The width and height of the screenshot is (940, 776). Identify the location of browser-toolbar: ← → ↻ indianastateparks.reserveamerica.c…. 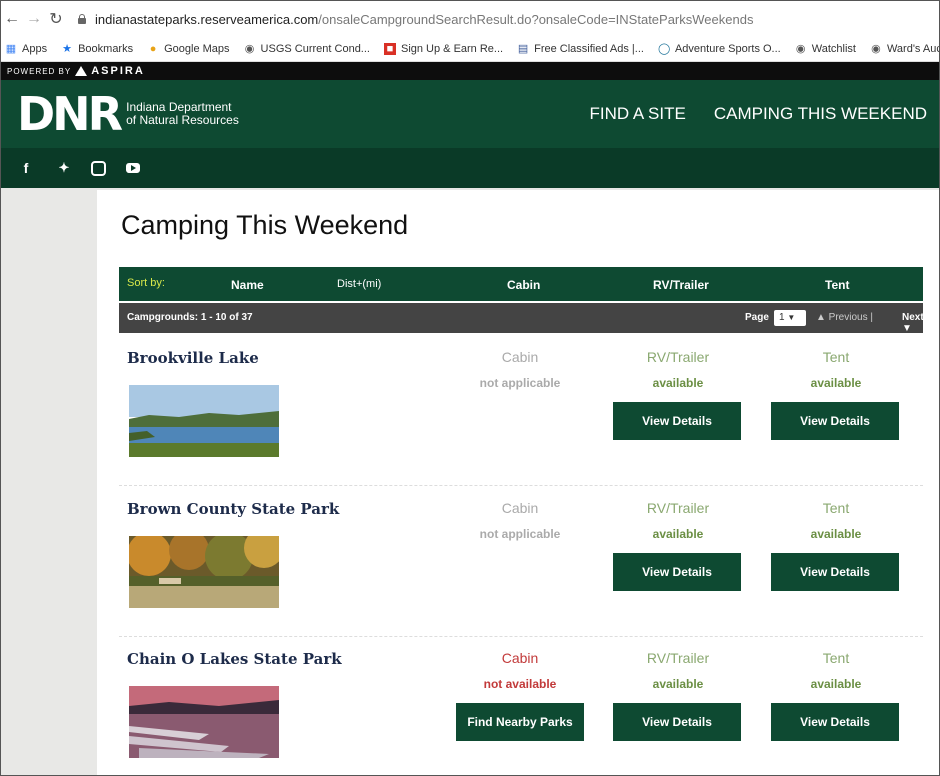
(470, 19).